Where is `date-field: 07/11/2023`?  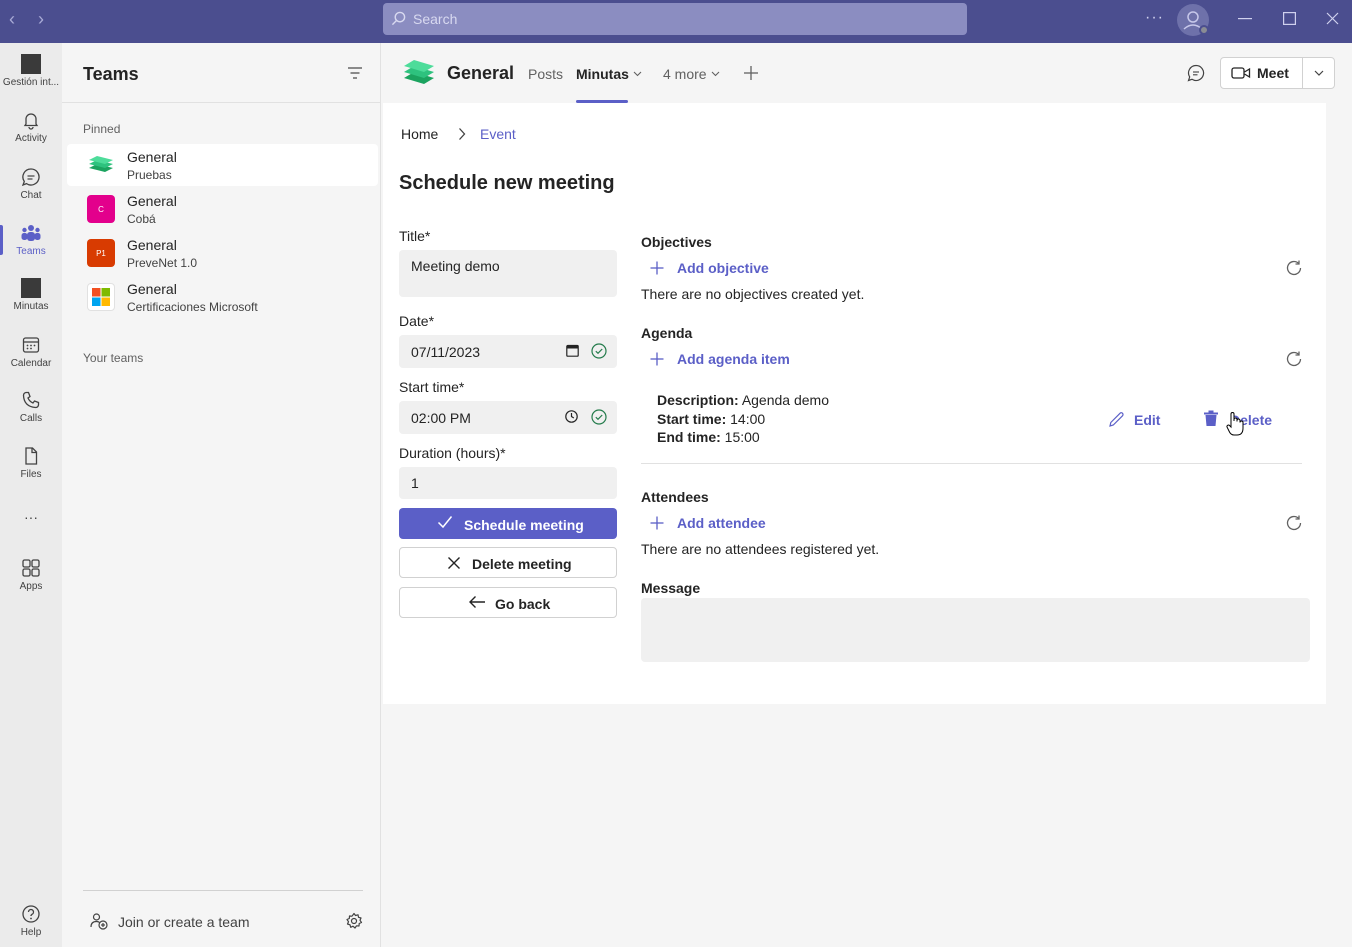 date-field: 07/11/2023 is located at coordinates (508, 351).